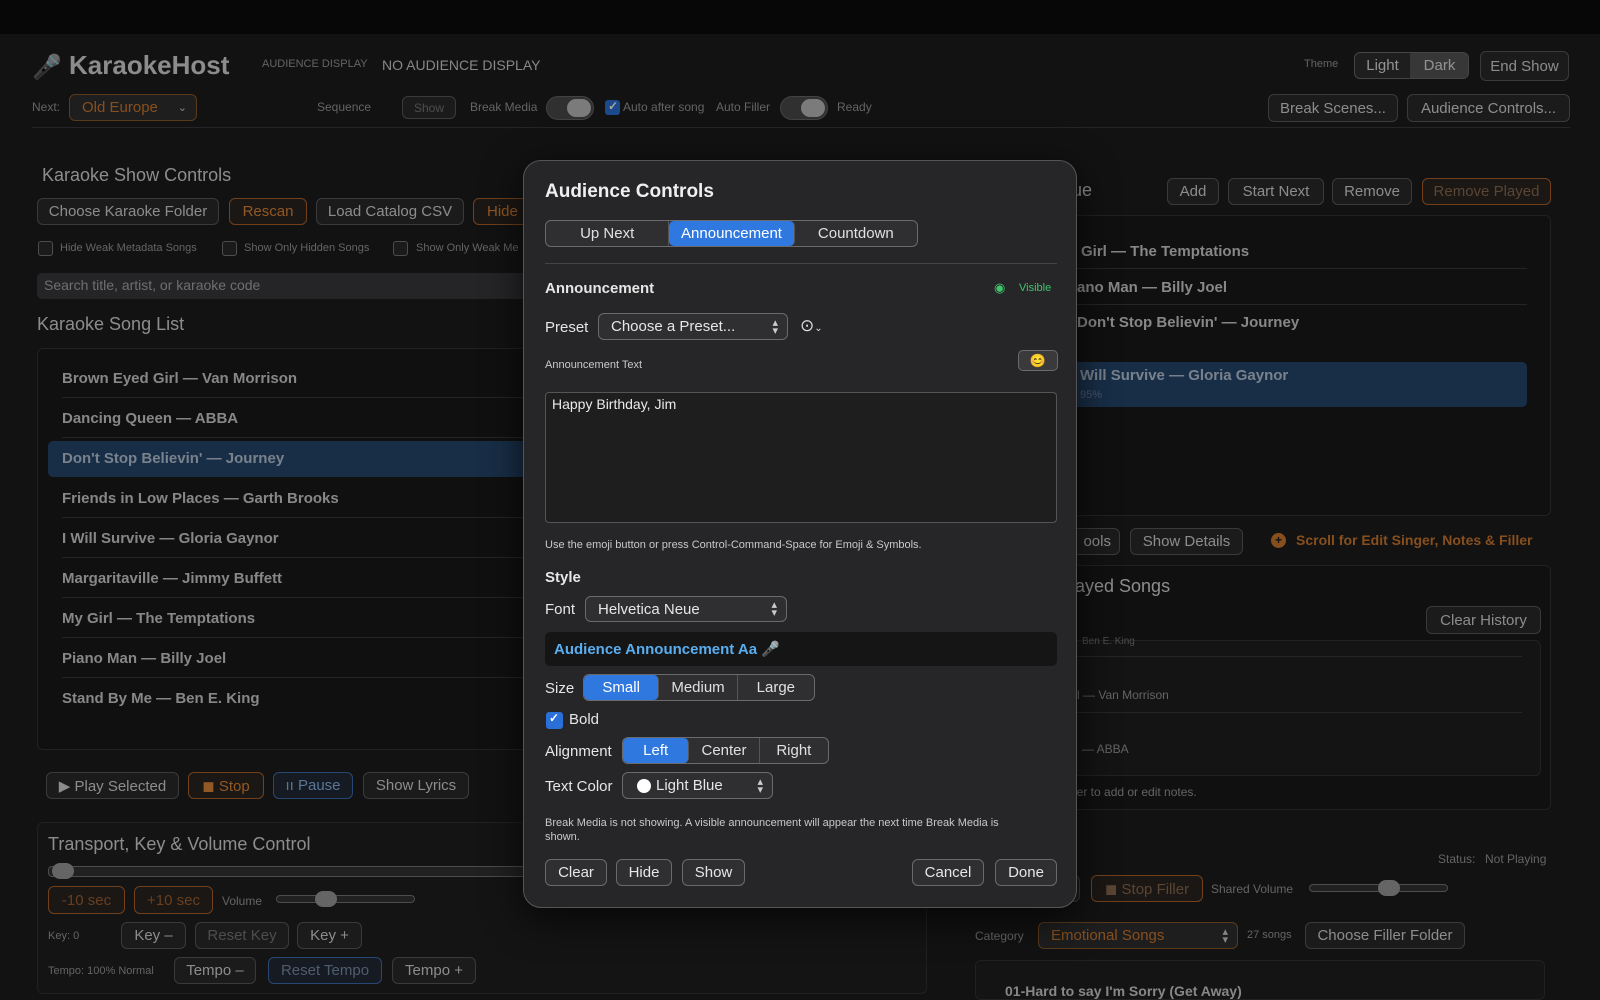  I want to click on align-center: Center, so click(724, 750).